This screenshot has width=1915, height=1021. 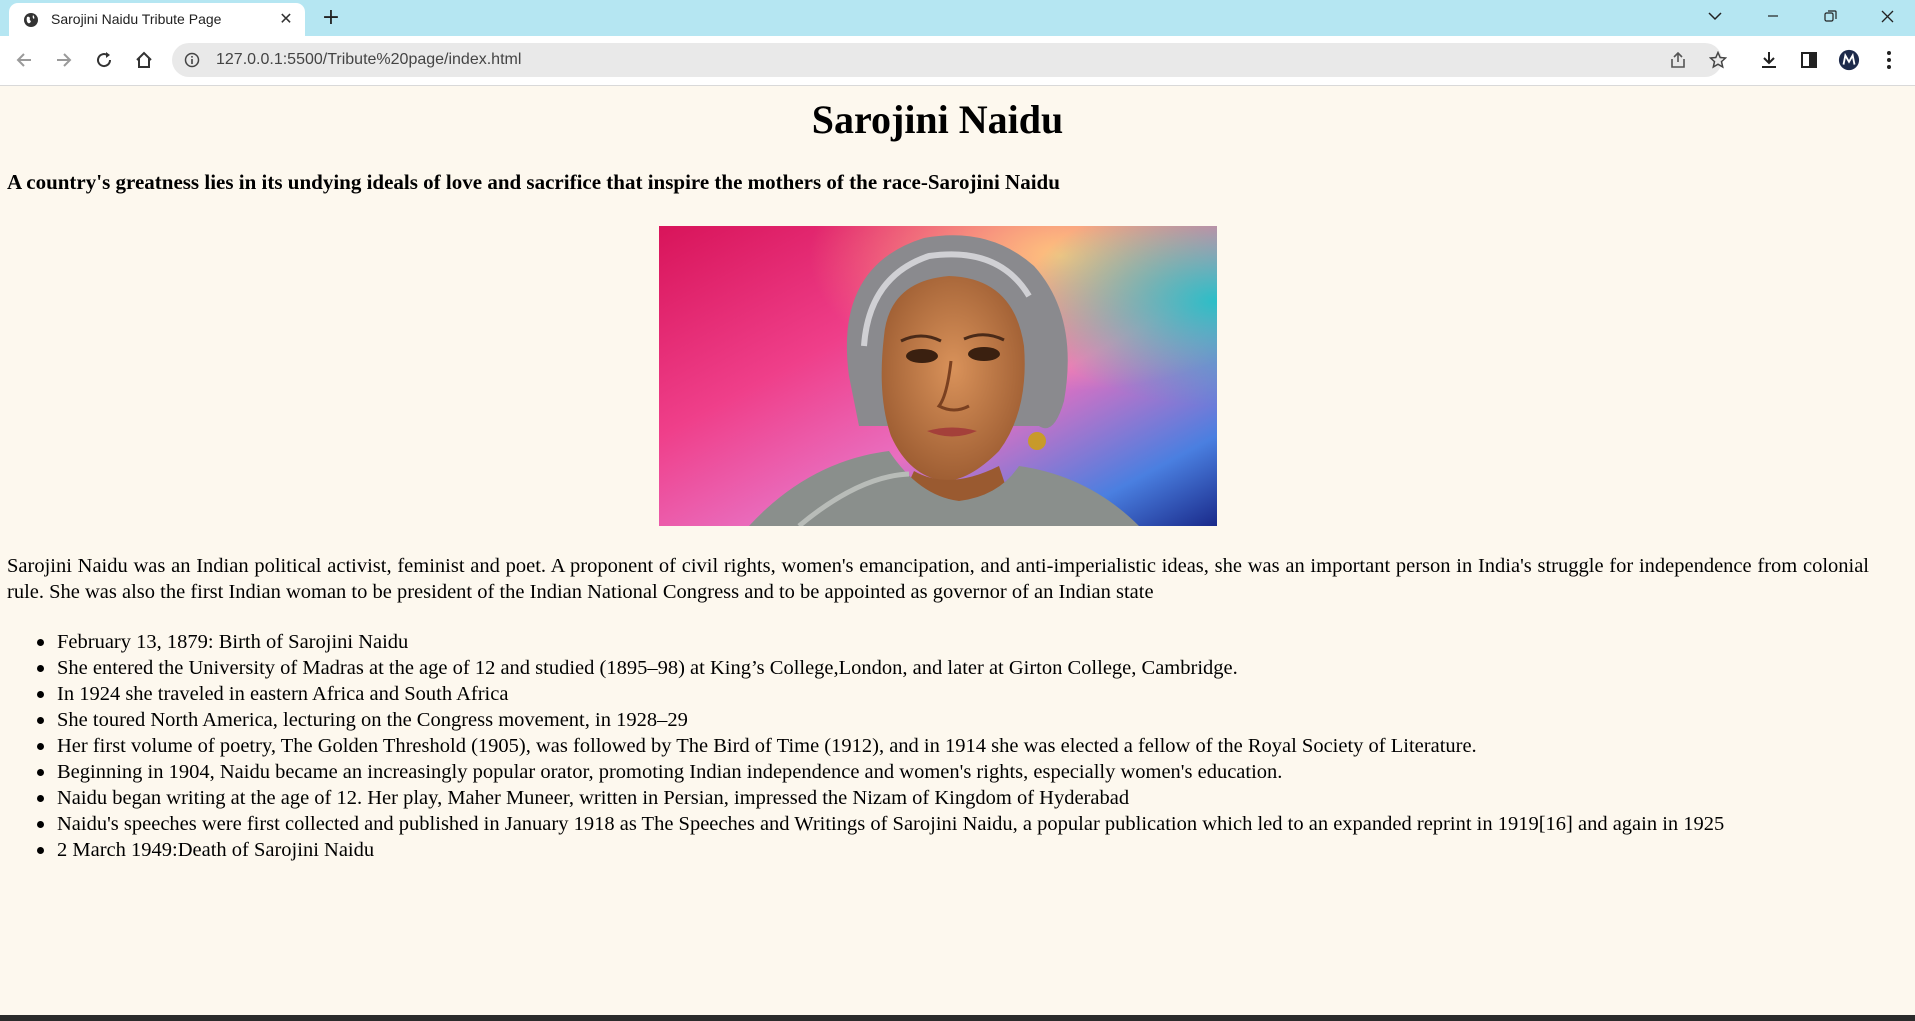 I want to click on star-icon, so click(x=1718, y=60).